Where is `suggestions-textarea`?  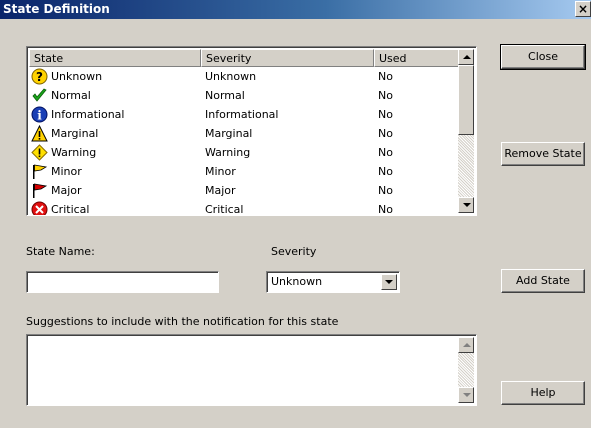
suggestions-textarea is located at coordinates (251, 370).